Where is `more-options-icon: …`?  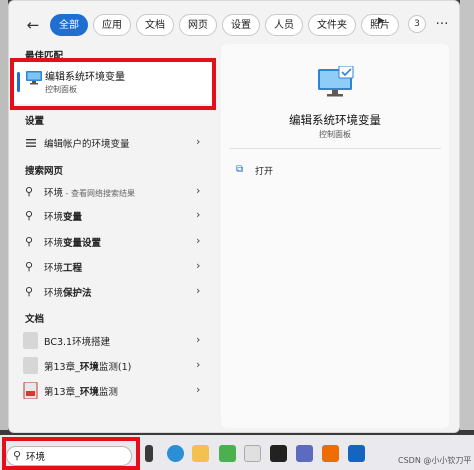
more-options-icon: … is located at coordinates (442, 23).